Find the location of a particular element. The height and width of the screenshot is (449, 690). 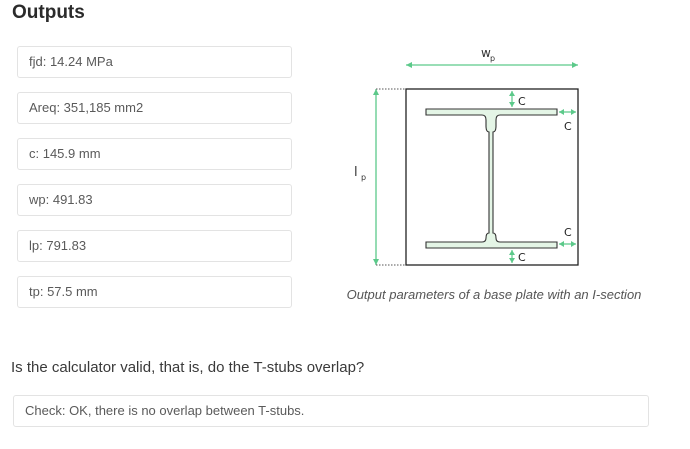

output-fjd-field: fjd: 14.24 MPa is located at coordinates (154, 62).